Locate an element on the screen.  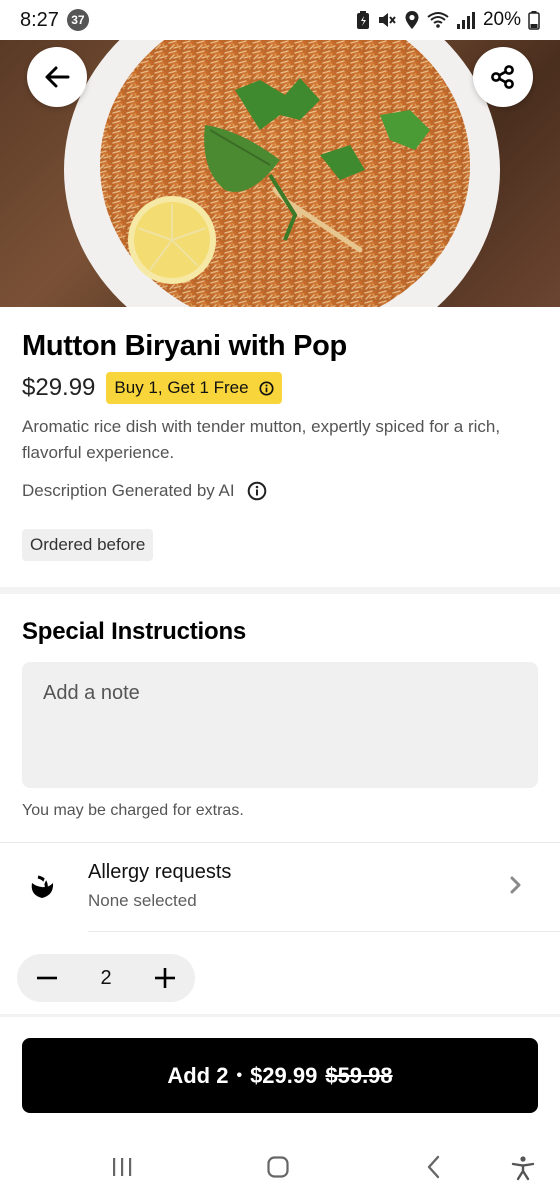
mute-icon is located at coordinates (387, 20).